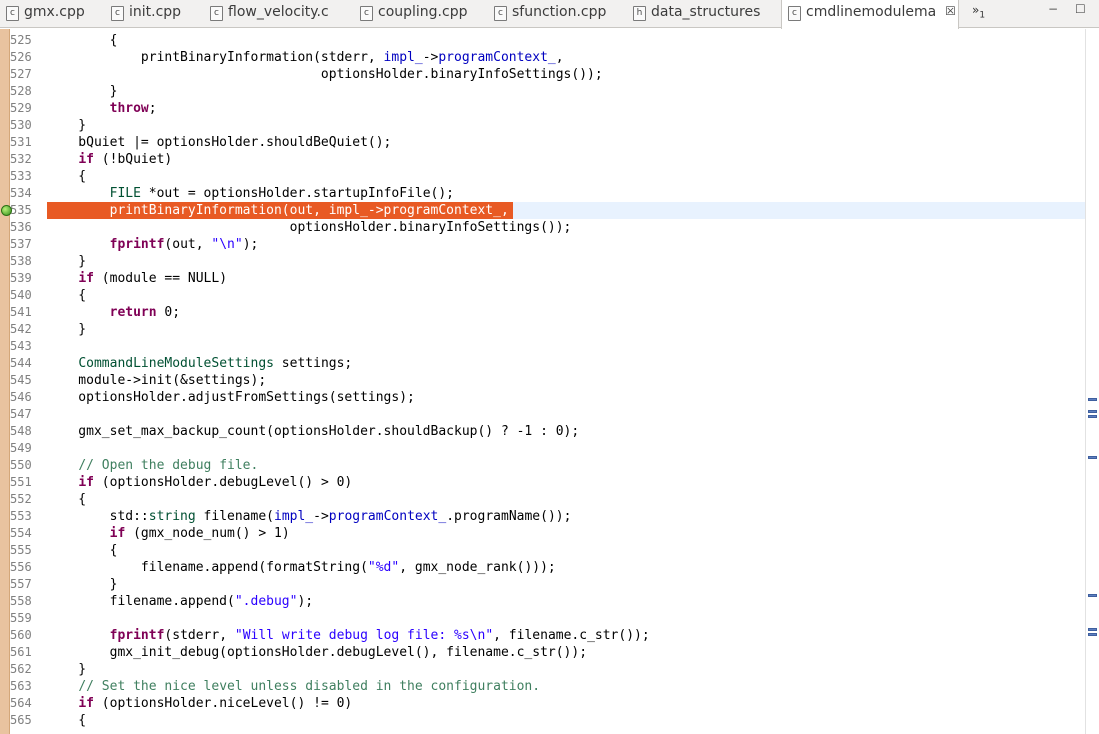 Image resolution: width=1099 pixels, height=734 pixels. I want to click on close-tab-icon: ☒, so click(950, 11).